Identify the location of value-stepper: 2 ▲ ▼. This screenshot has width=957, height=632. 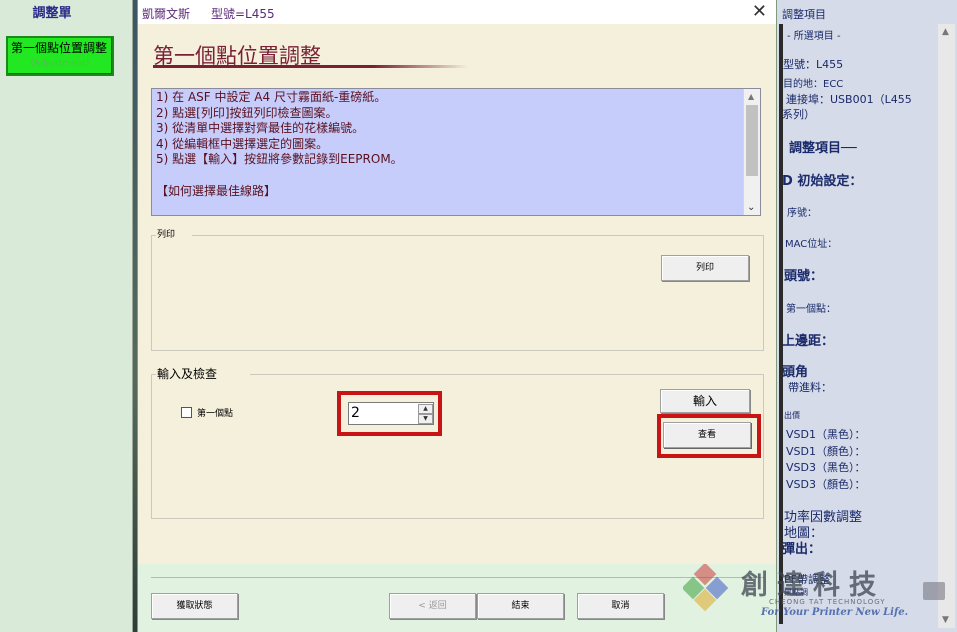
(391, 413).